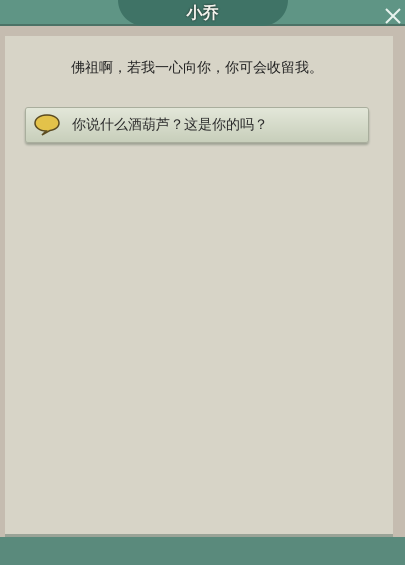  Describe the element at coordinates (197, 125) in the screenshot. I see `dialogue-option: 你说什么酒葫芦？这是你的吗？` at that location.